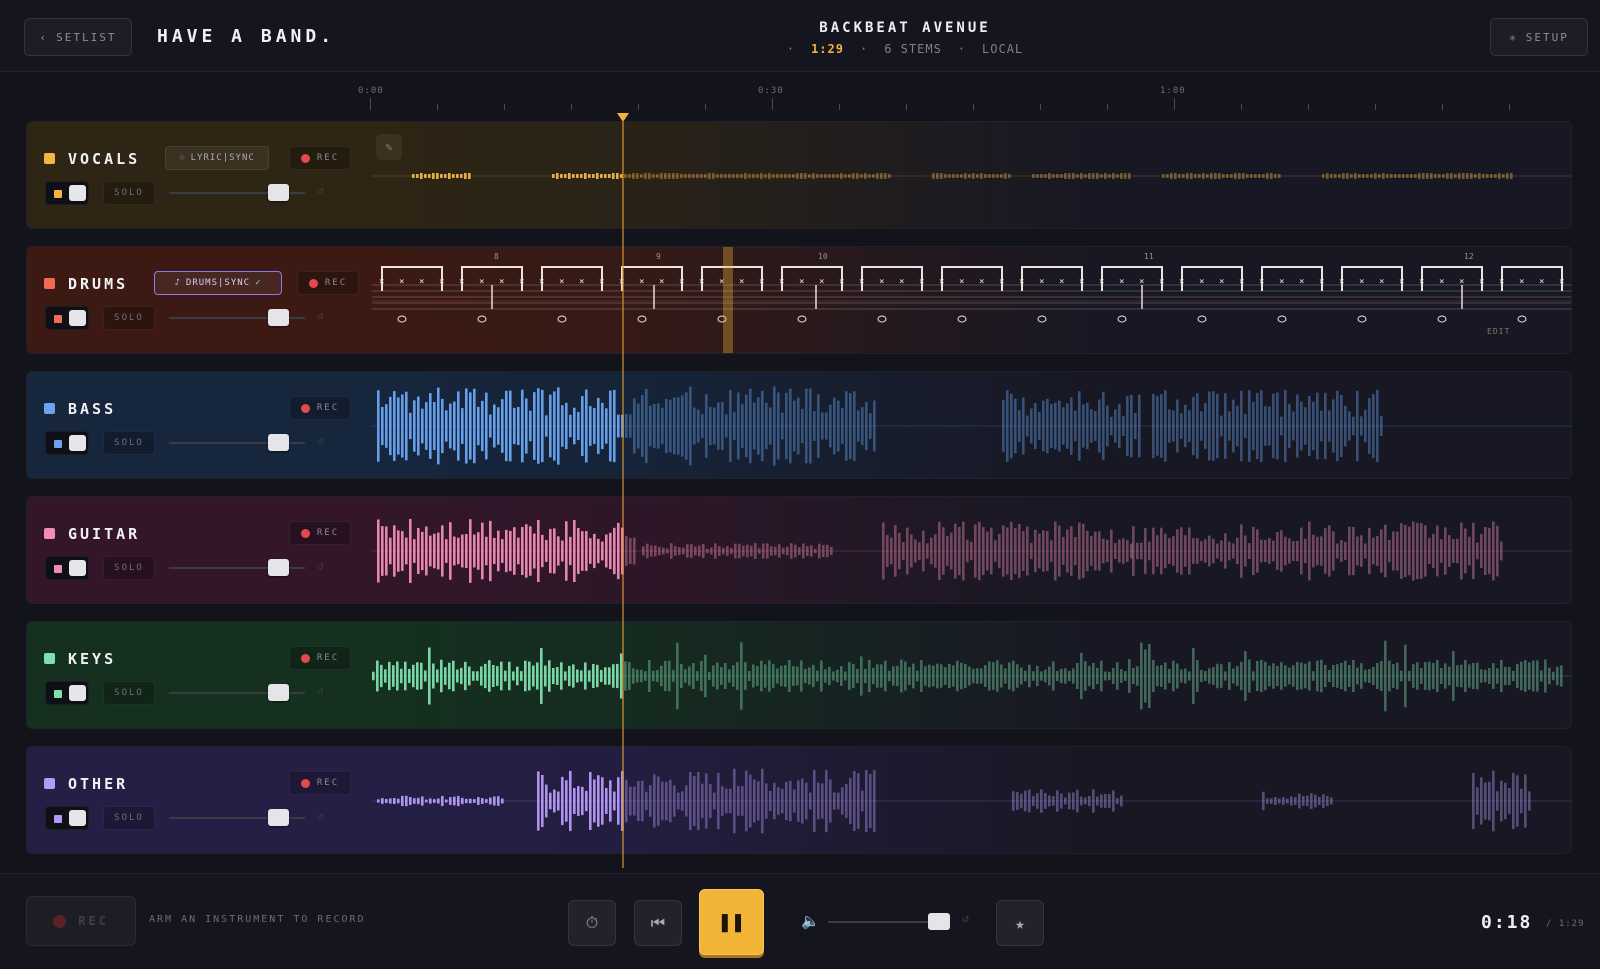 The height and width of the screenshot is (969, 1600). I want to click on master-volume-slider, so click(883, 922).